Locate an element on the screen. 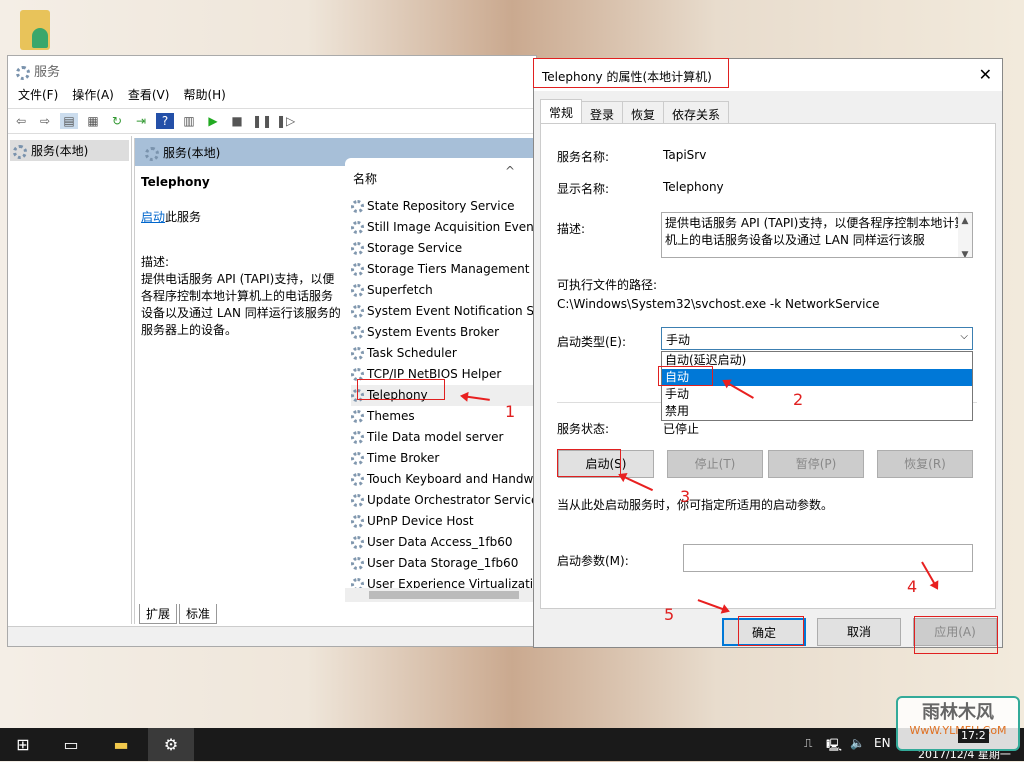 The height and width of the screenshot is (762, 1024). show-hide-tree-icon: ▤ is located at coordinates (69, 121).